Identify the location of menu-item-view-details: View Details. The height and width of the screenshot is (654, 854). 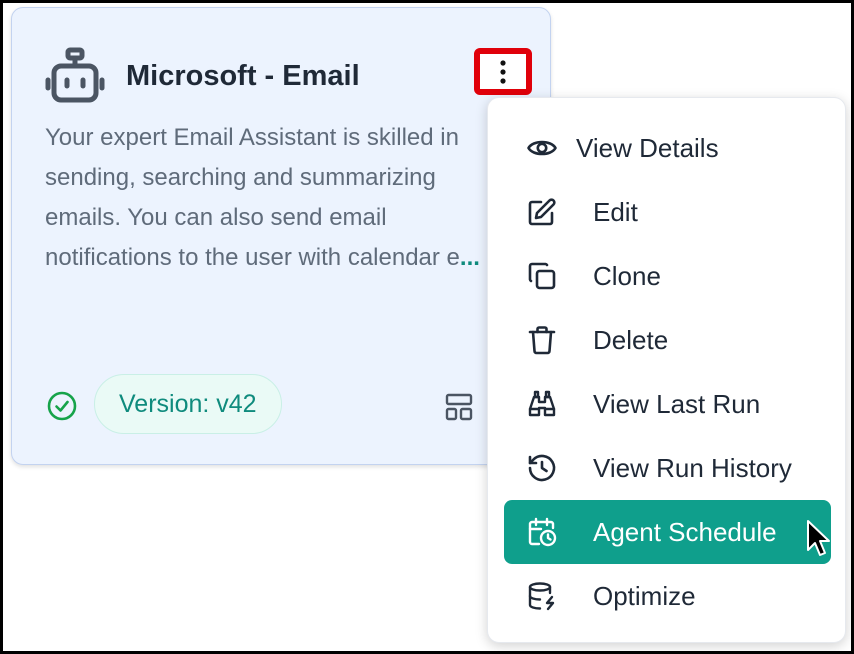
(667, 148).